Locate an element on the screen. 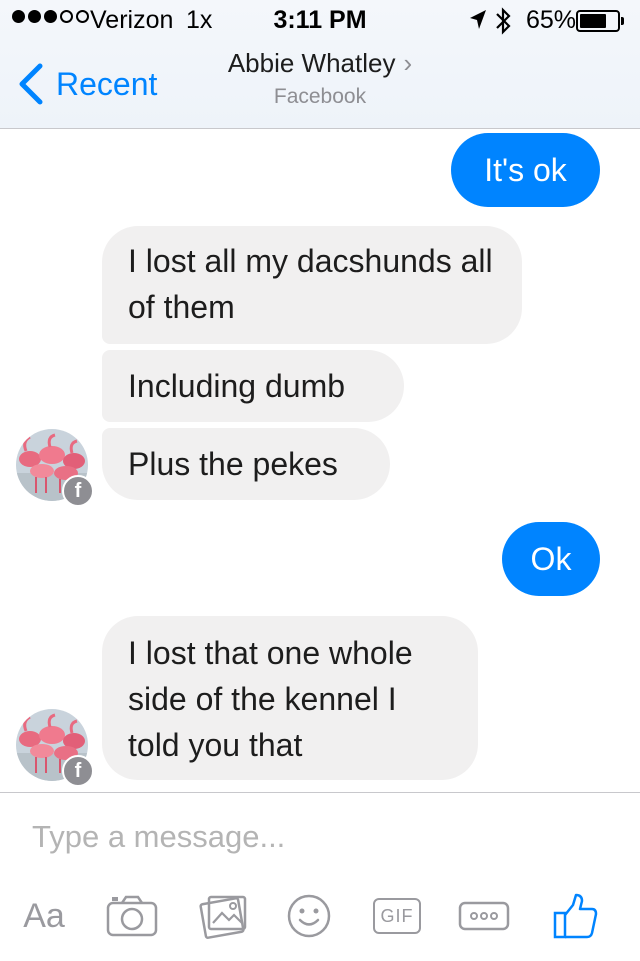 This screenshot has height=961, width=640. emoji-button is located at coordinates (309, 916).